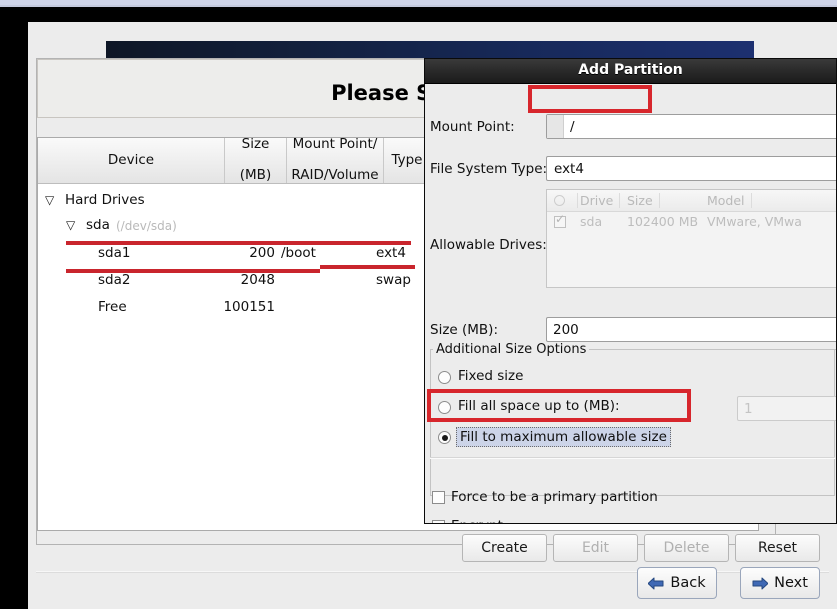 Image resolution: width=837 pixels, height=609 pixels. Describe the element at coordinates (569, 168) in the screenshot. I see `fs-type-value: ext4` at that location.